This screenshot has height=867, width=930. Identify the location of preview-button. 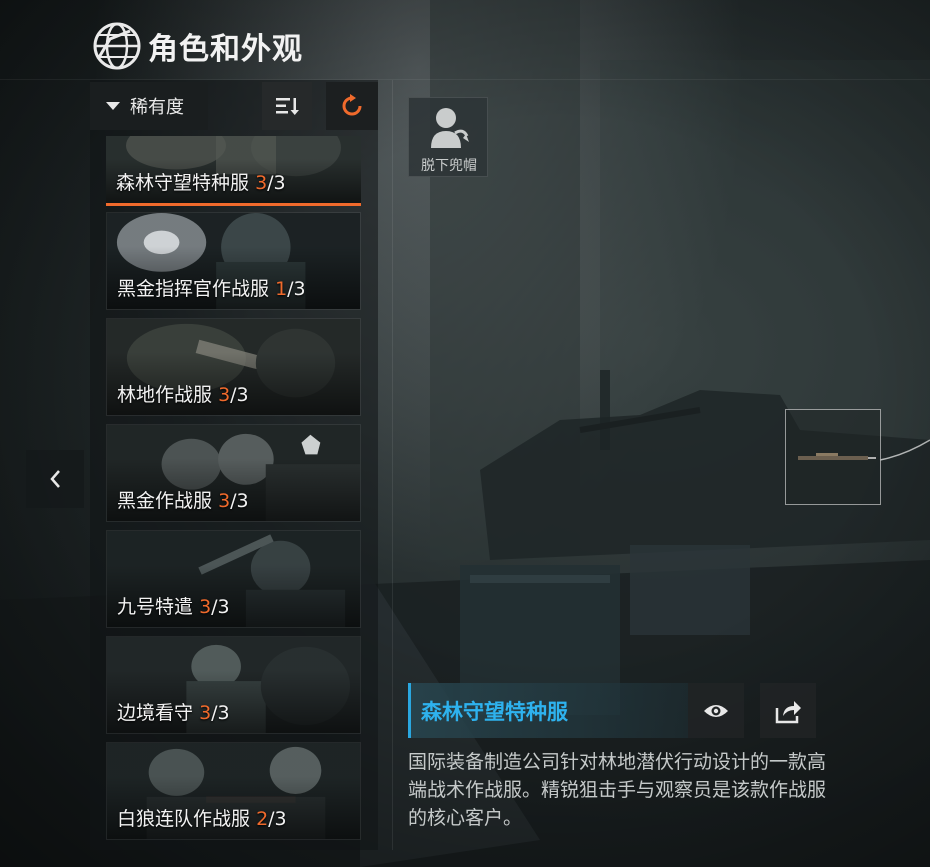
(716, 710).